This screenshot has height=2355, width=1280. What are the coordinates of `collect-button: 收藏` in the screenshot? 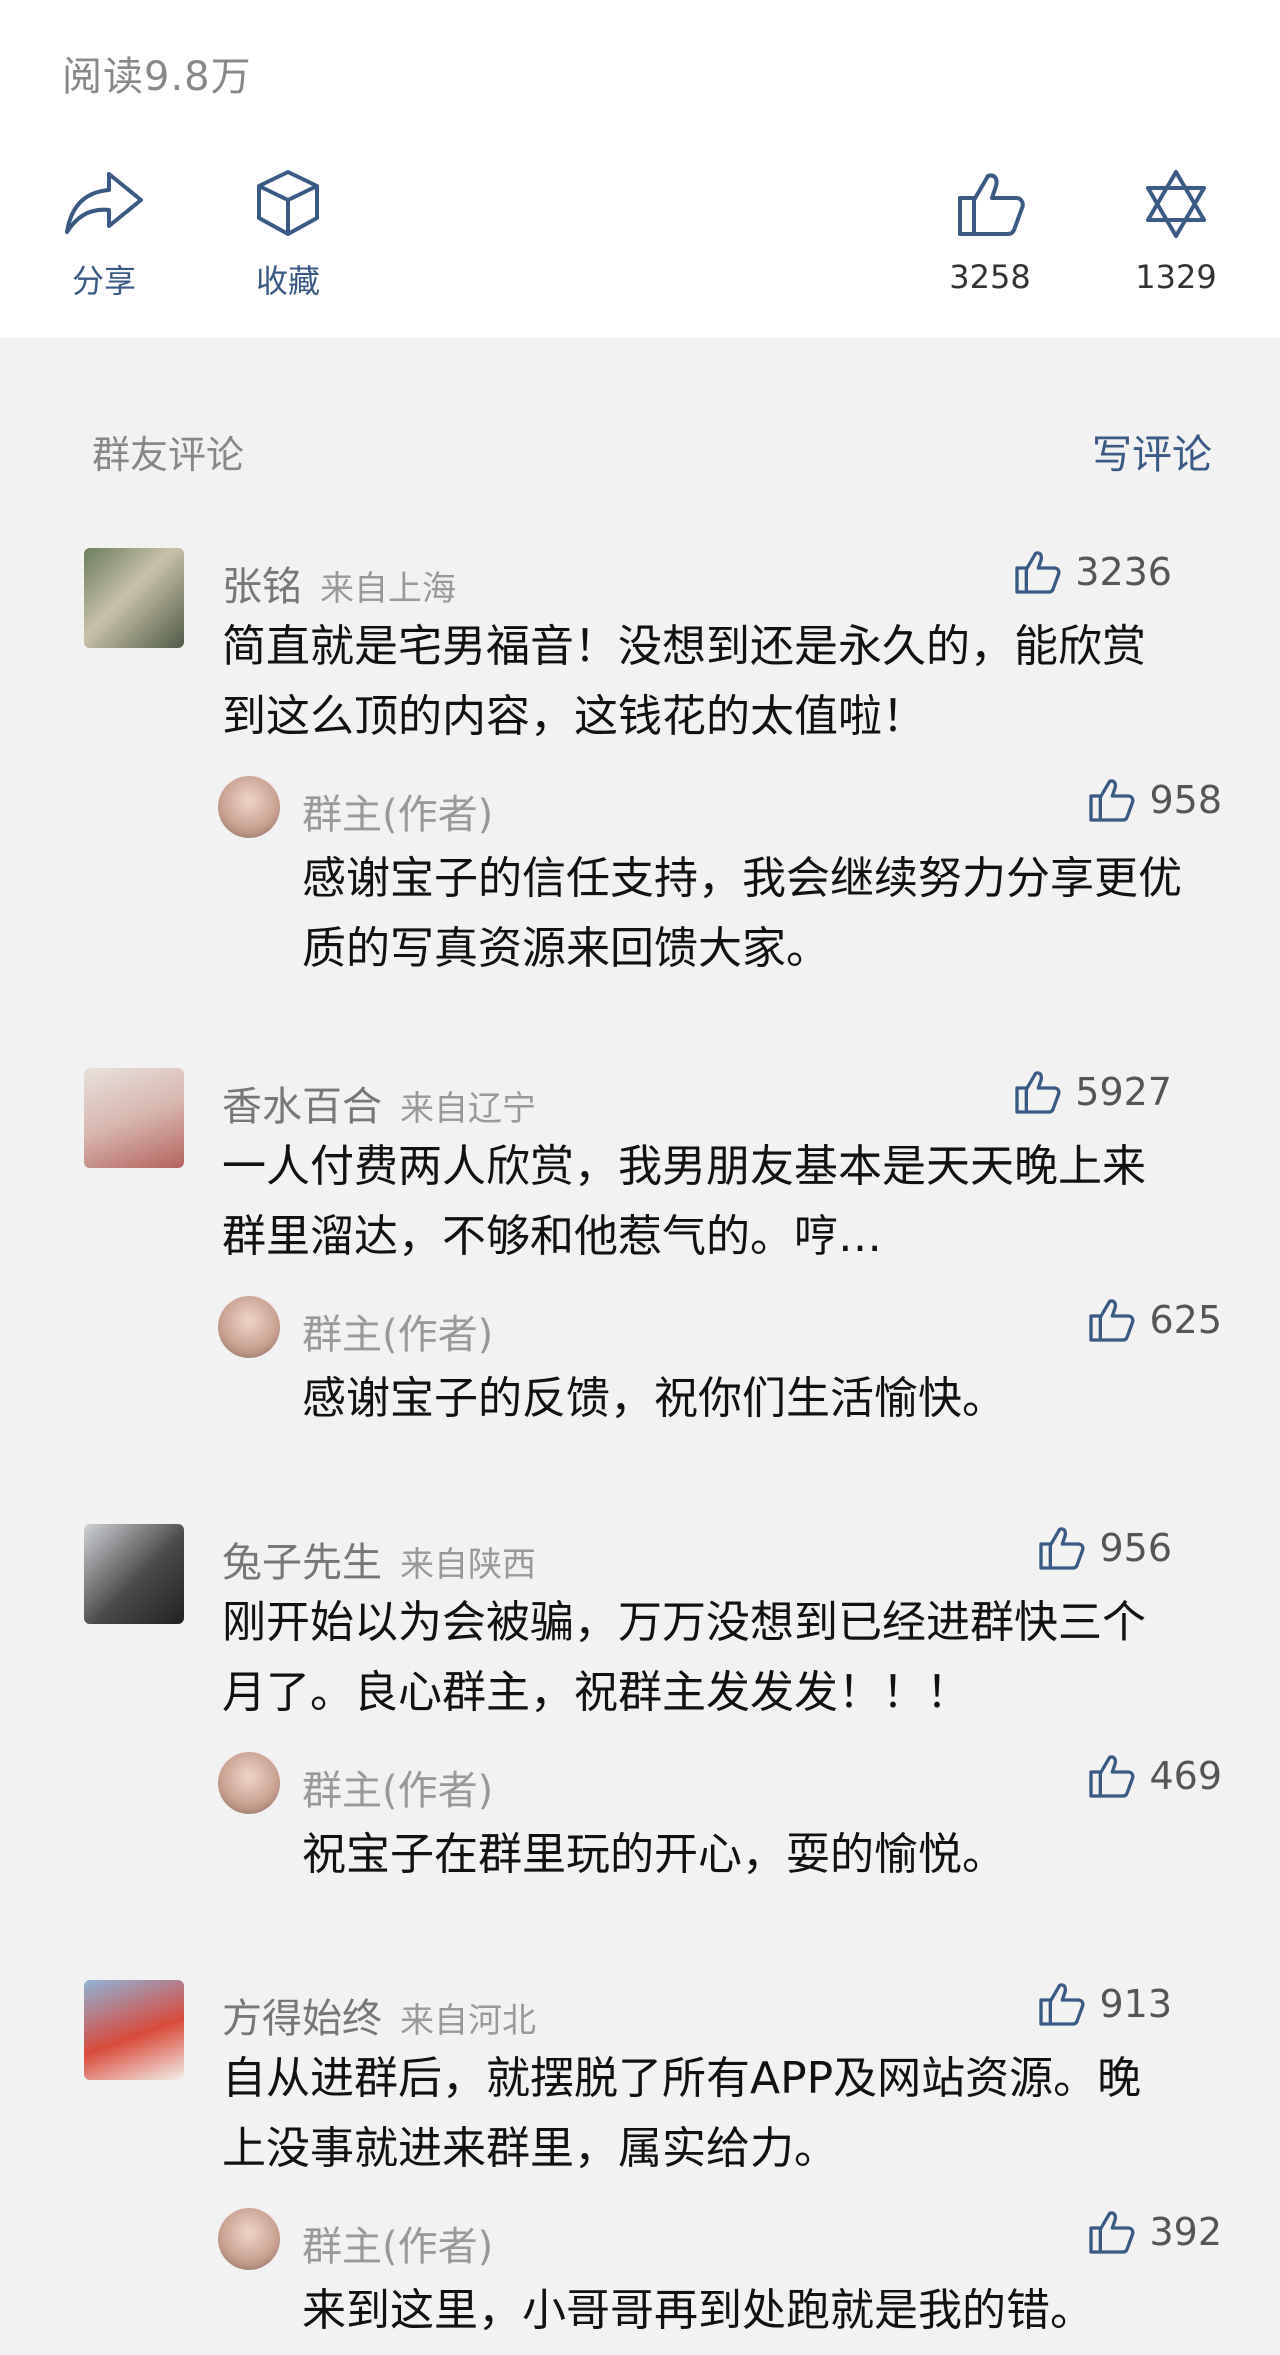 It's located at (288, 235).